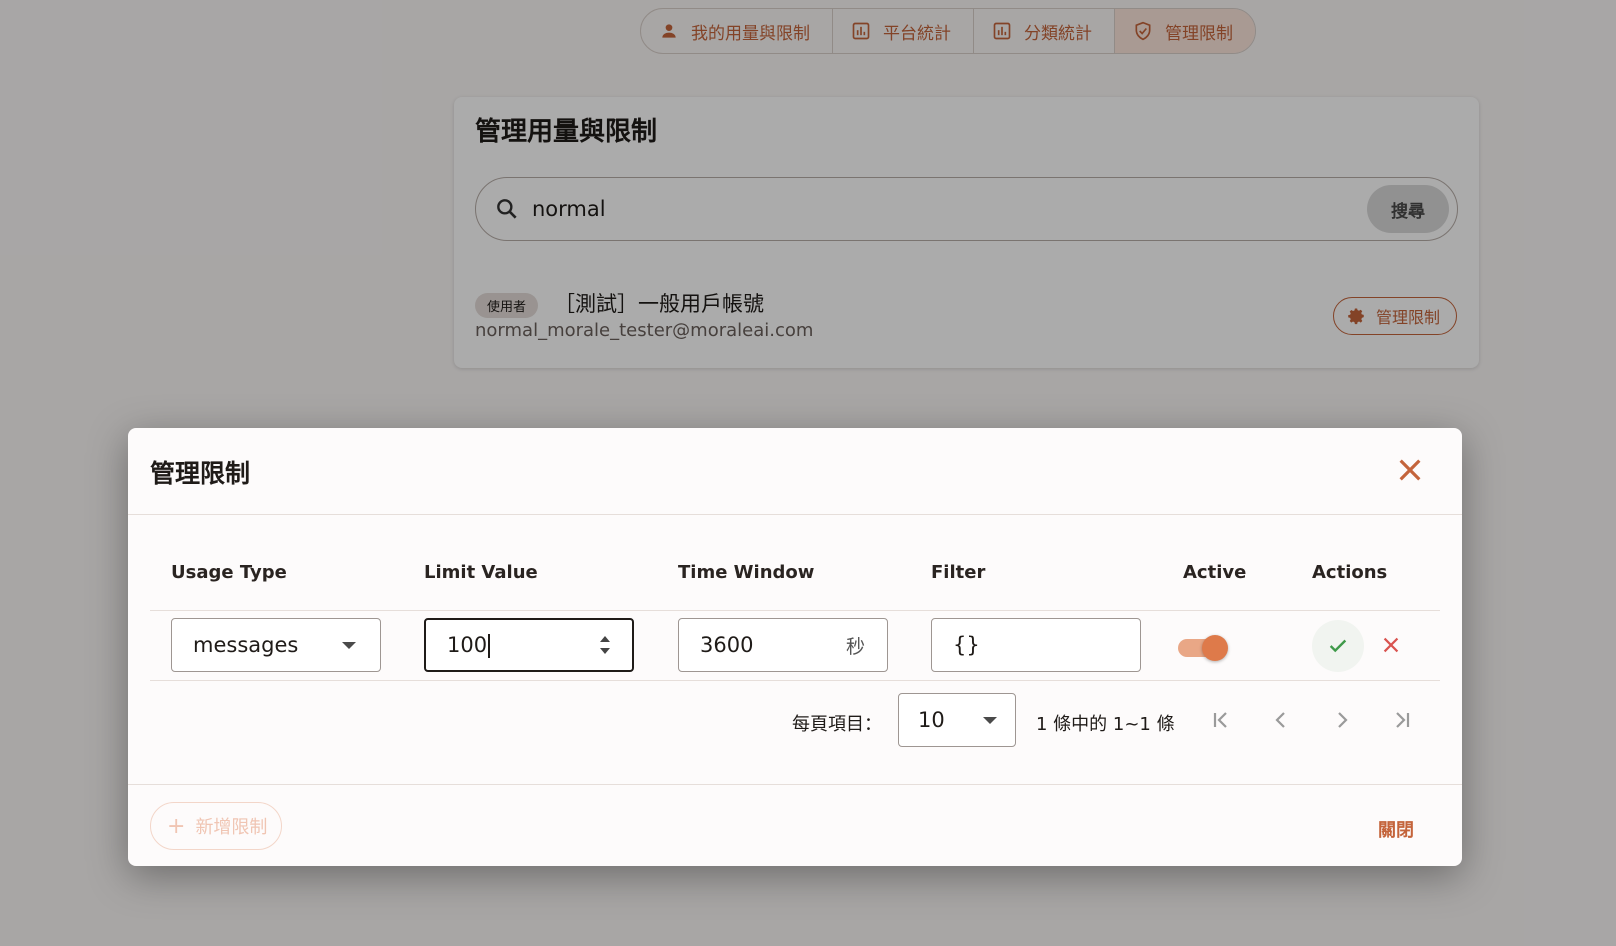 The height and width of the screenshot is (946, 1616). I want to click on spin-up-icon, so click(605, 639).